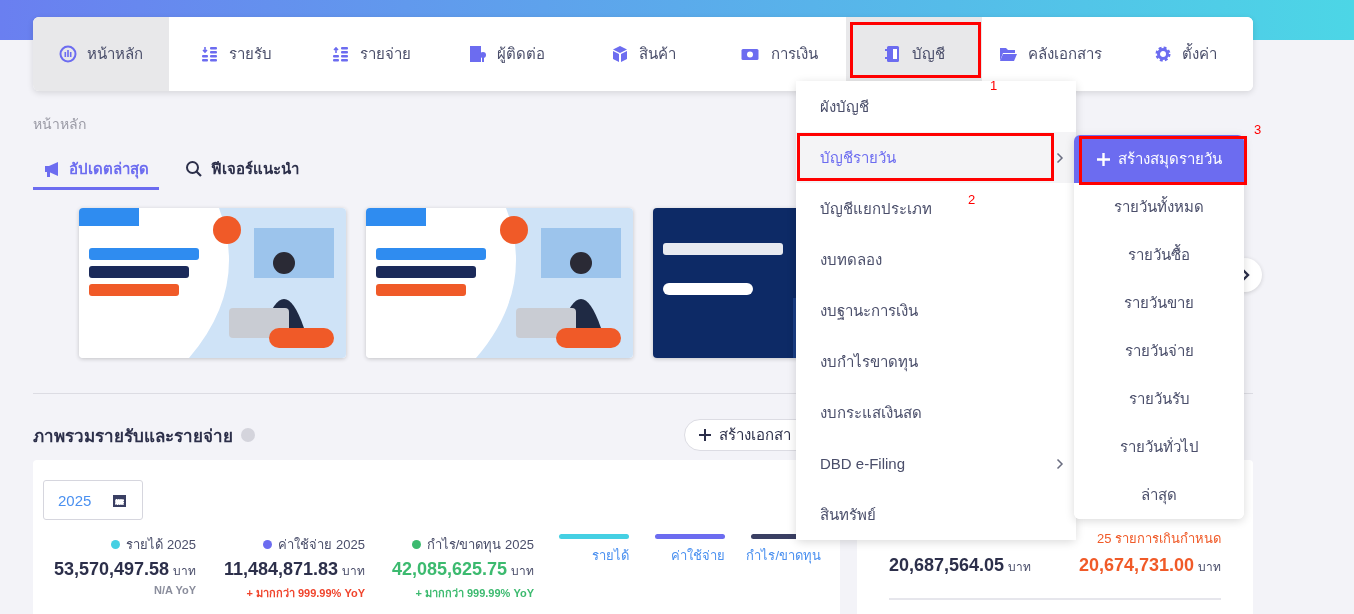 Image resolution: width=1354 pixels, height=614 pixels. Describe the element at coordinates (111, 569) in the screenshot. I see `stat-amount: 53,570,497.58` at that location.